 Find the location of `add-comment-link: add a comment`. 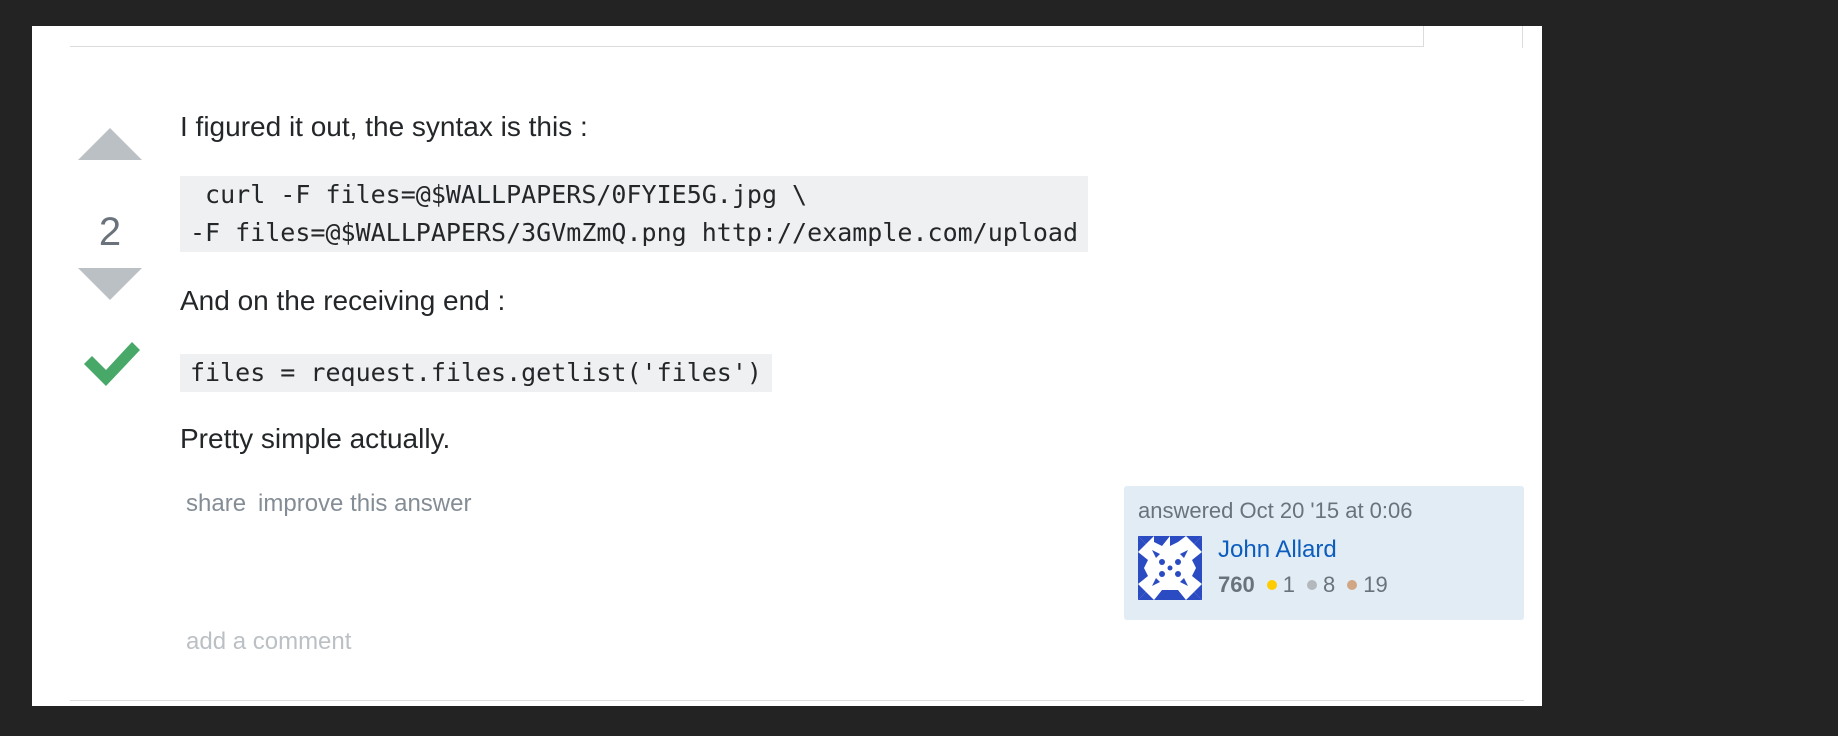

add-comment-link: add a comment is located at coordinates (268, 642).